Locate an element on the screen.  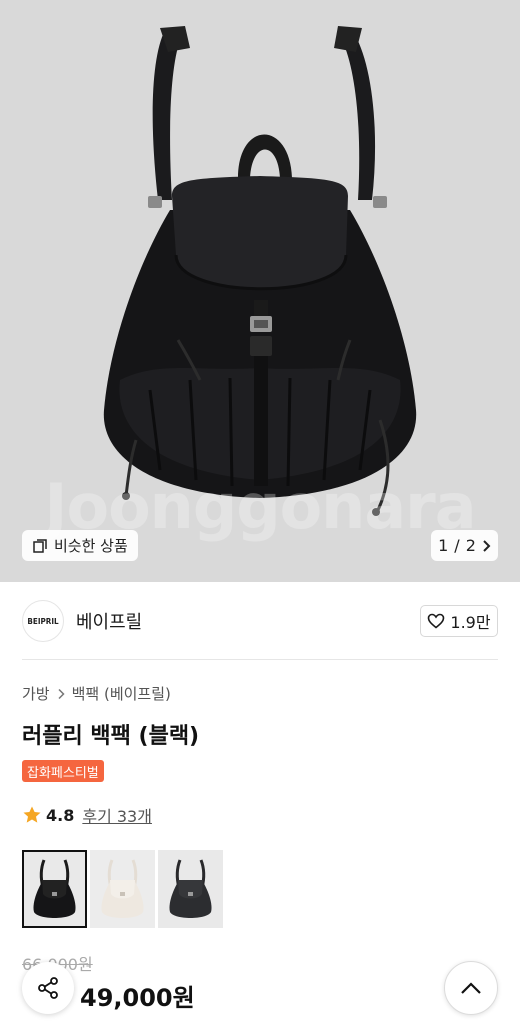
like-button: 1.9만 is located at coordinates (459, 621).